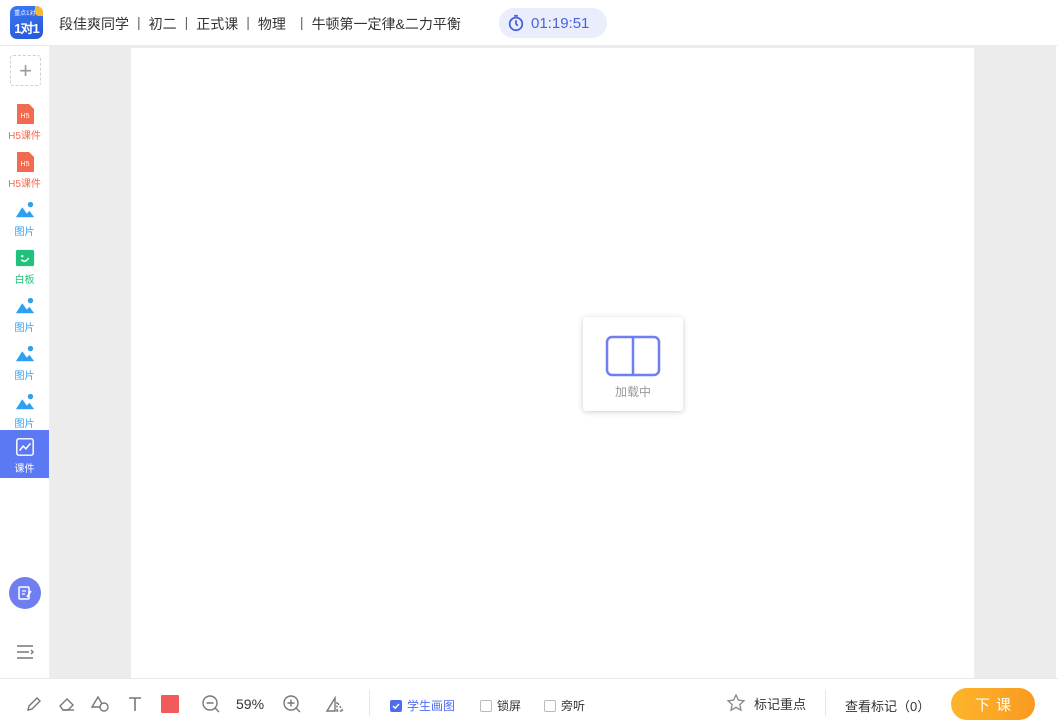  I want to click on sidebar-item-h5-courseware-2: H5 H5课件, so click(24, 169).